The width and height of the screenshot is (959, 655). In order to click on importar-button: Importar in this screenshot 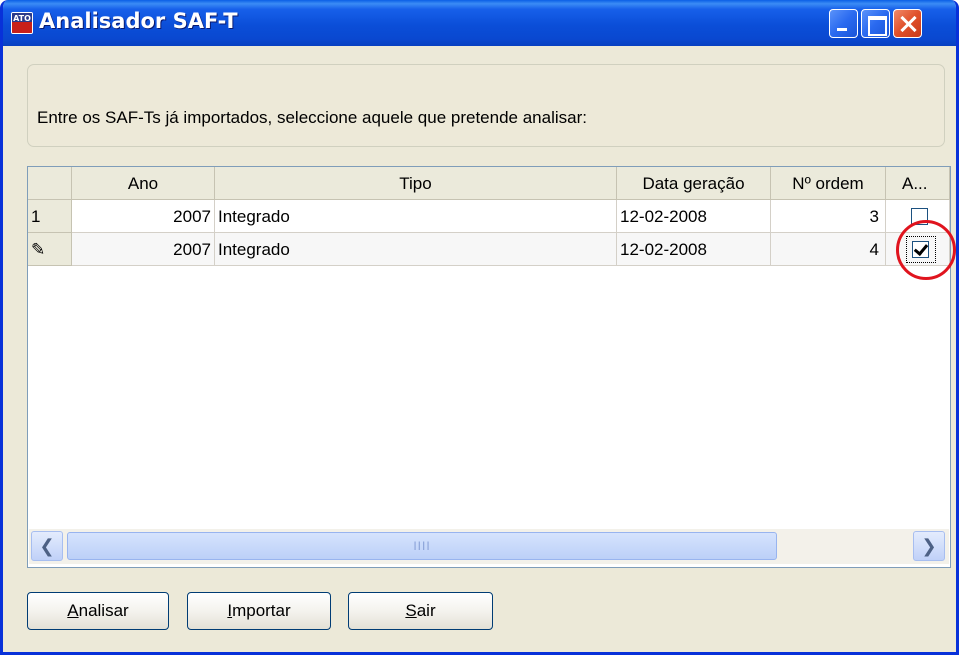, I will do `click(259, 611)`.